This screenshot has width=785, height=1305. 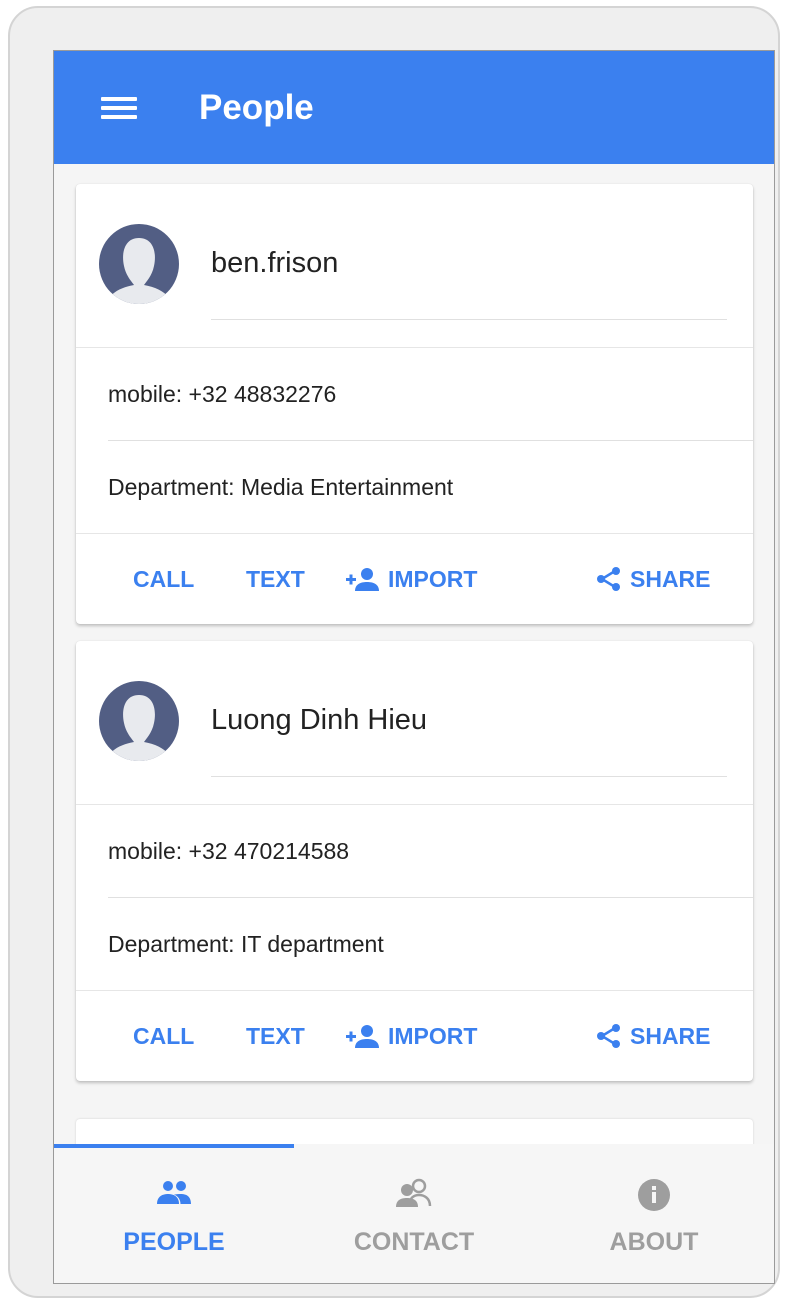 I want to click on tab-about-label: ABOUT, so click(x=654, y=1242).